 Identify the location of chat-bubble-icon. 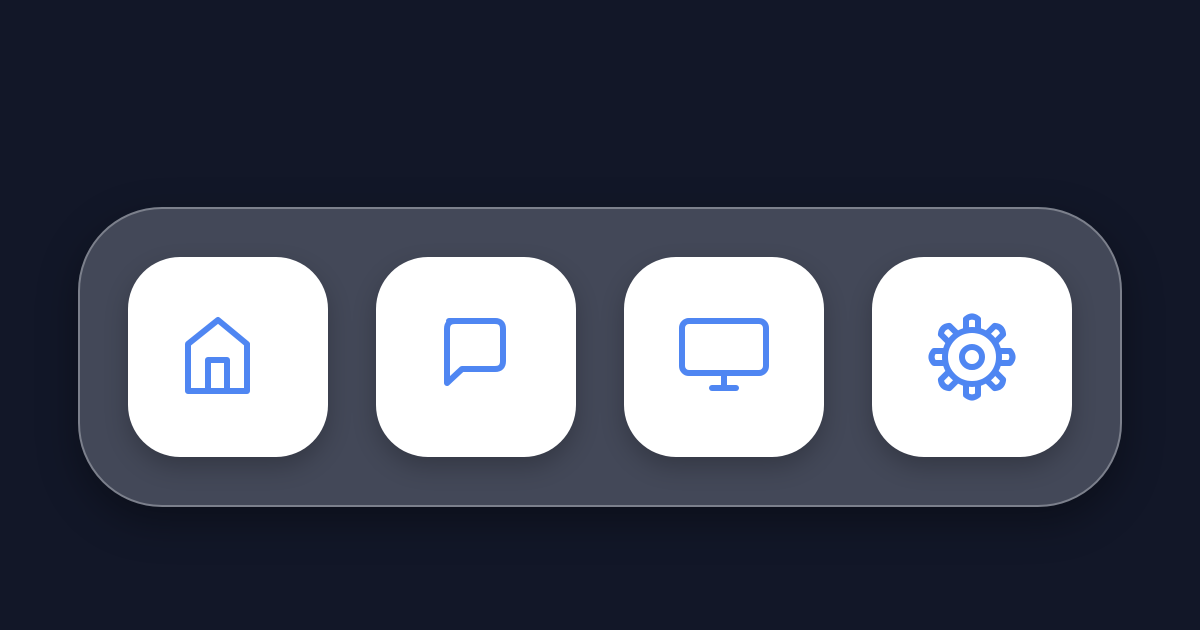
(476, 357).